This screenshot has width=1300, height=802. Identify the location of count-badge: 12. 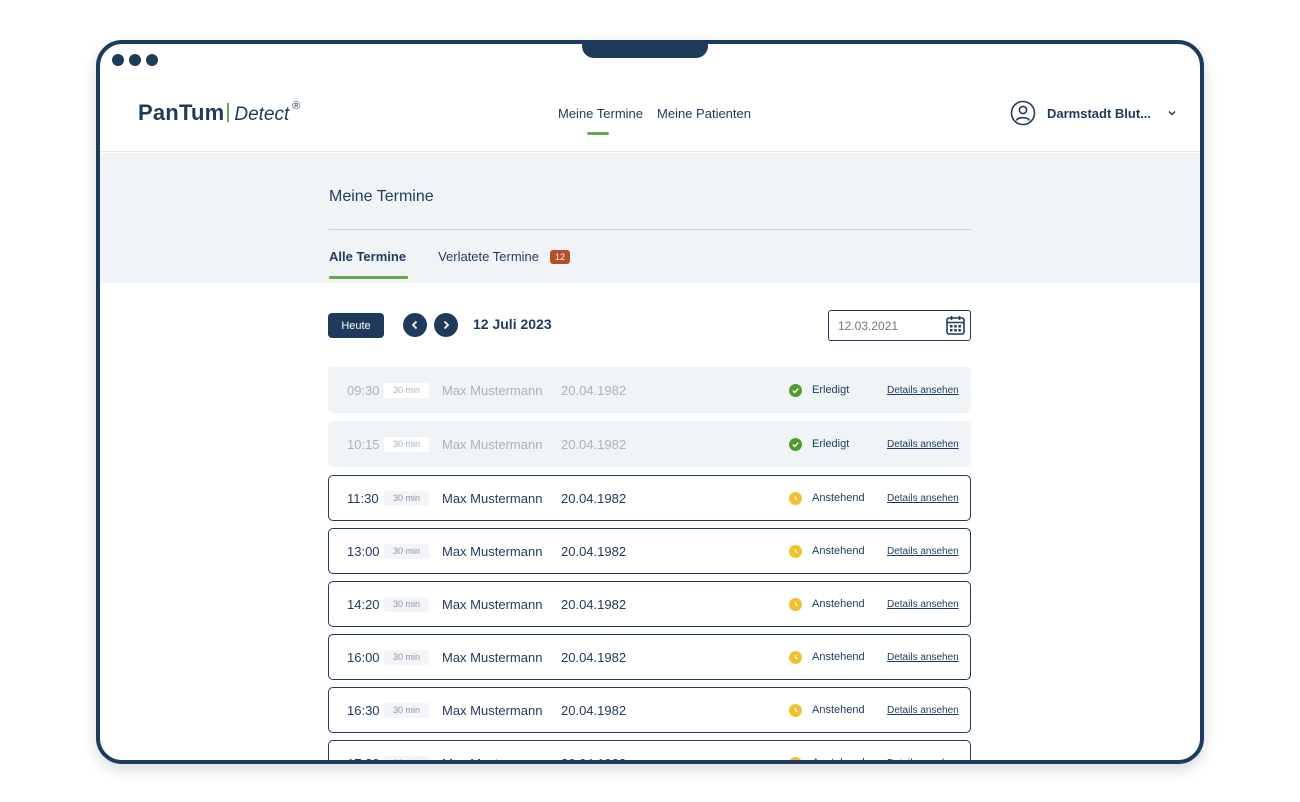
(560, 256).